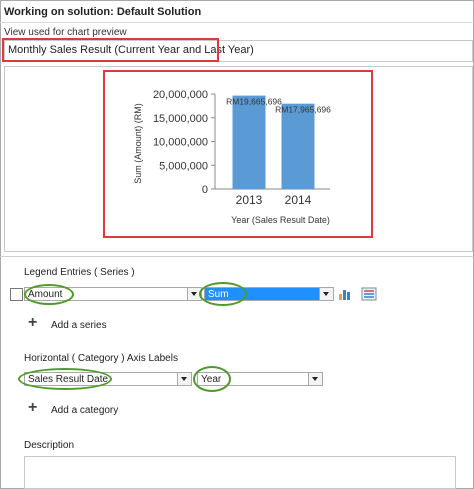 The height and width of the screenshot is (489, 474). I want to click on series-checkbox, so click(16, 294).